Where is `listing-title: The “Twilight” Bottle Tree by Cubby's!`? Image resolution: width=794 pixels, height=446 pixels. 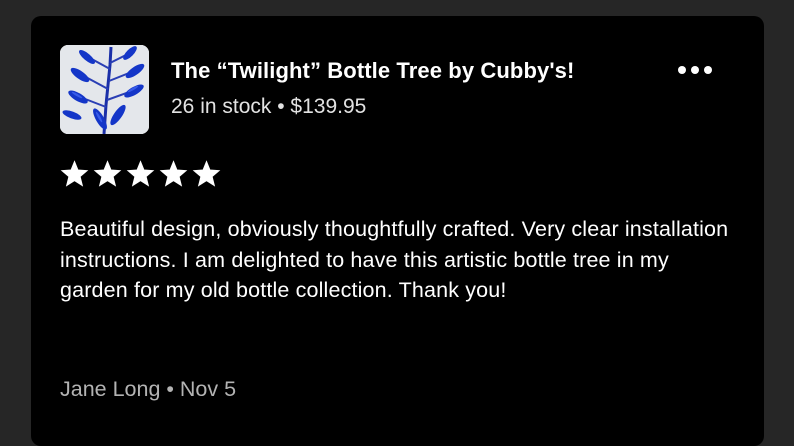 listing-title: The “Twilight” Bottle Tree by Cubby's! is located at coordinates (372, 71).